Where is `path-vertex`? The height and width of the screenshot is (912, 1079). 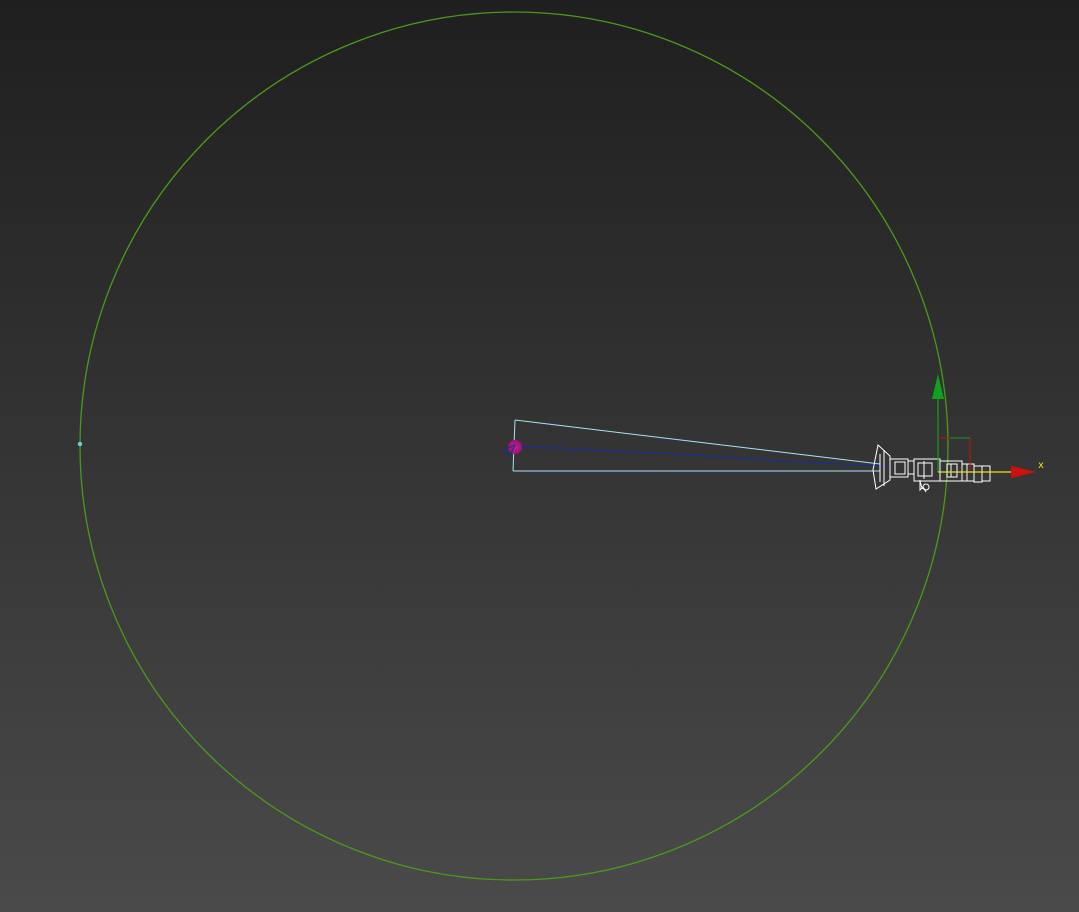 path-vertex is located at coordinates (80, 444).